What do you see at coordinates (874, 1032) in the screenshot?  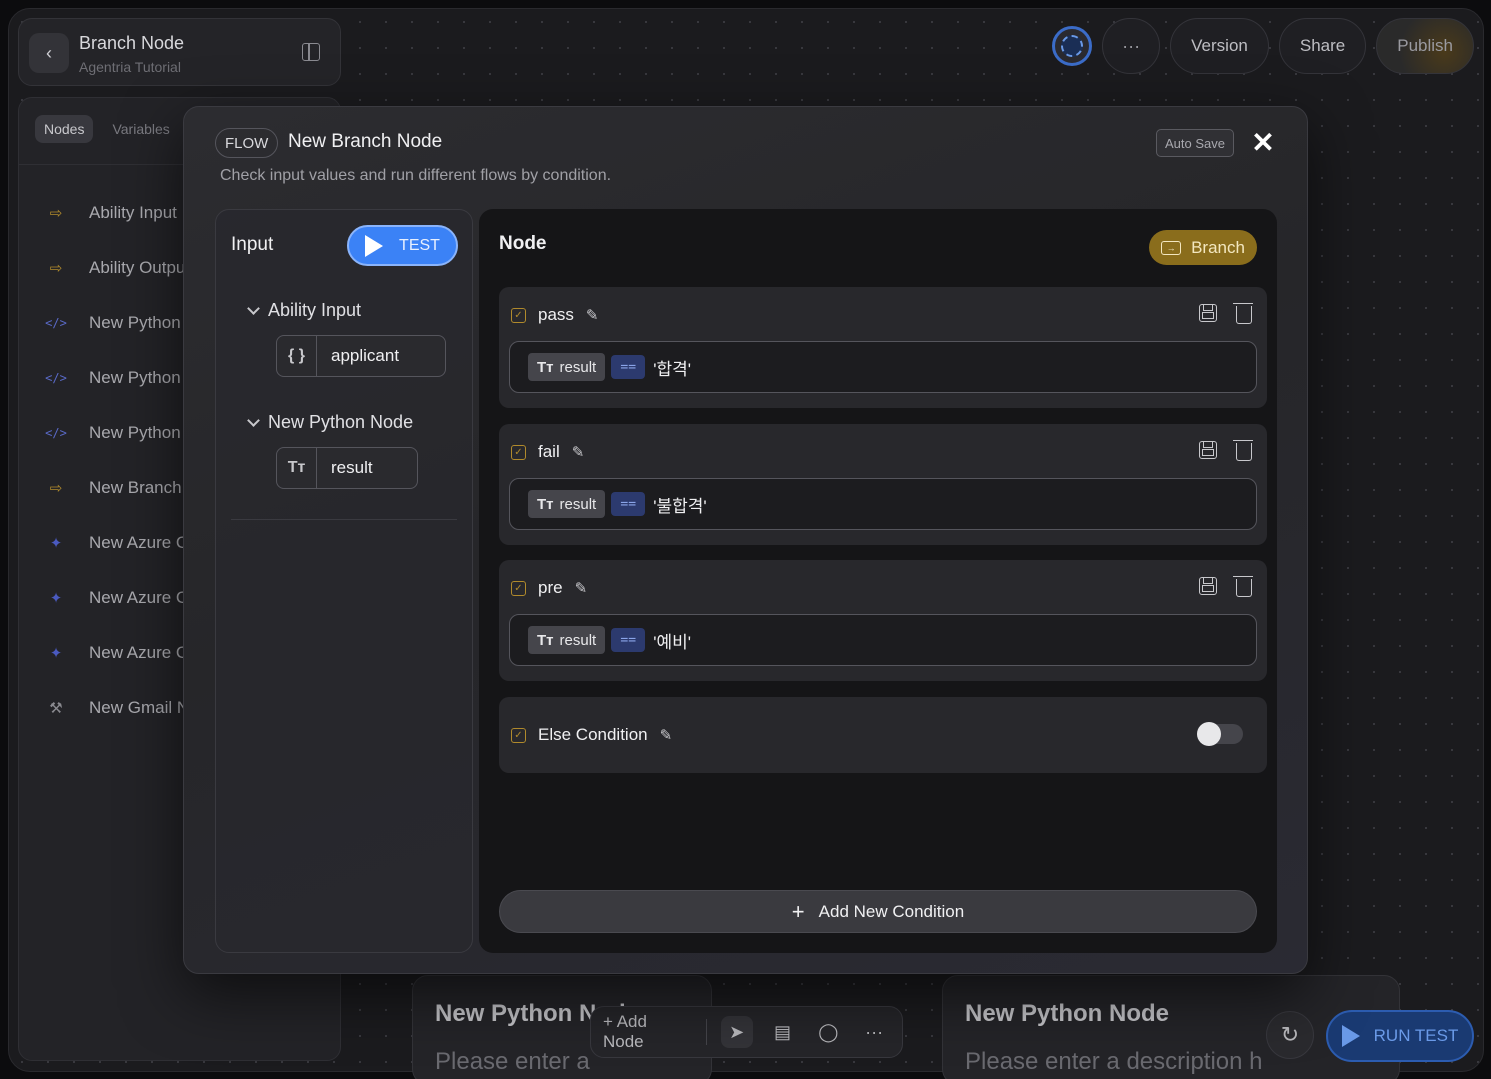 I see `more-icon: ···` at bounding box center [874, 1032].